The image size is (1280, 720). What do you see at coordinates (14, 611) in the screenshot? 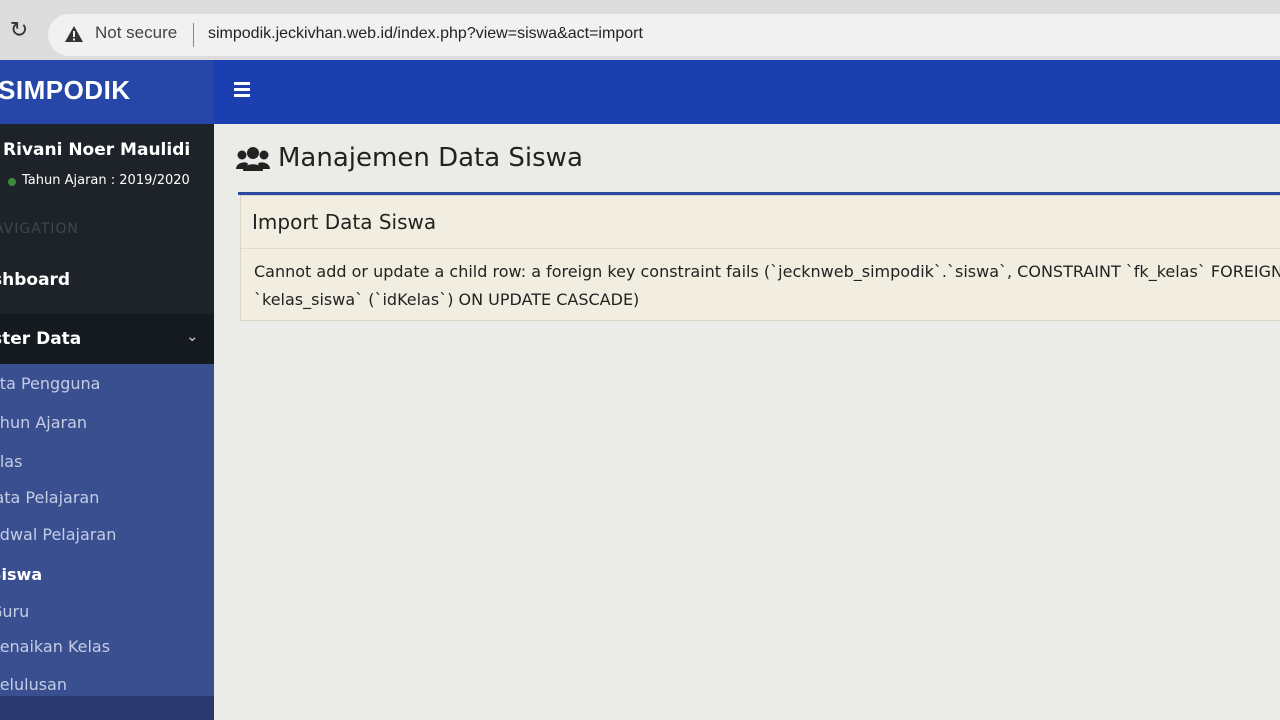
I see `sidebar-item-guru: Guru` at bounding box center [14, 611].